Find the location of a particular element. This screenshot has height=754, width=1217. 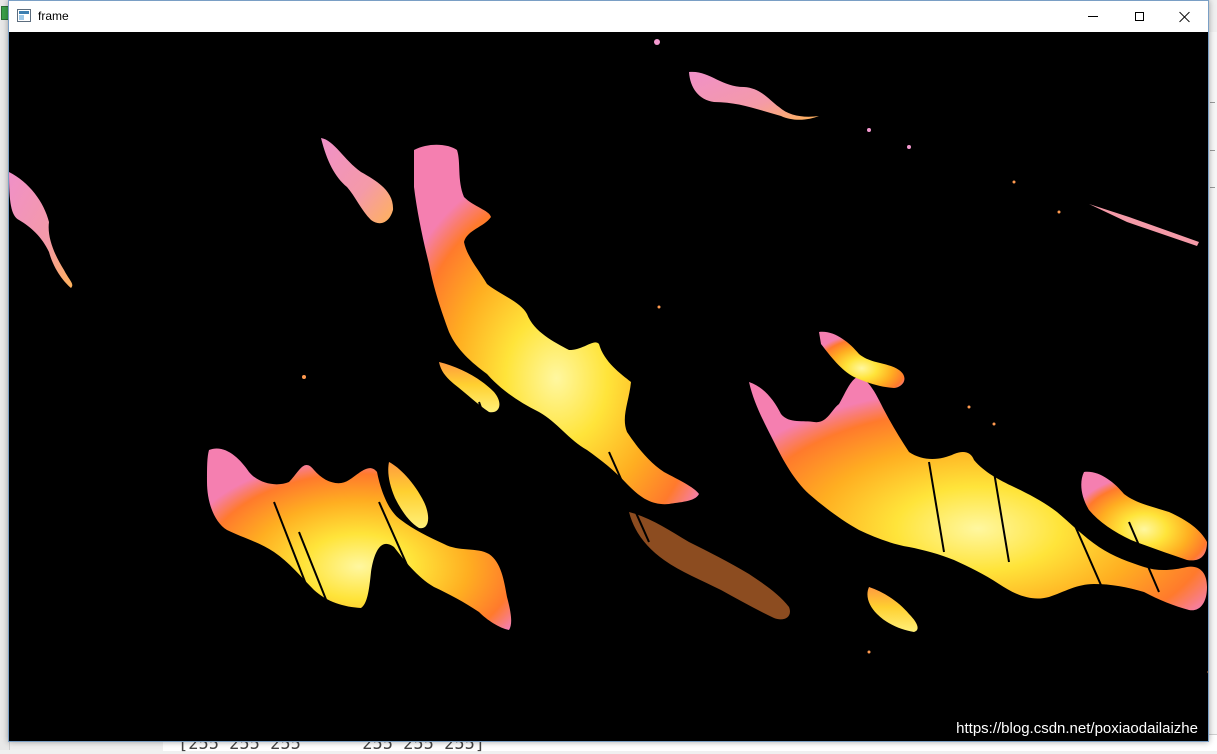

close-button is located at coordinates (1185, 16).